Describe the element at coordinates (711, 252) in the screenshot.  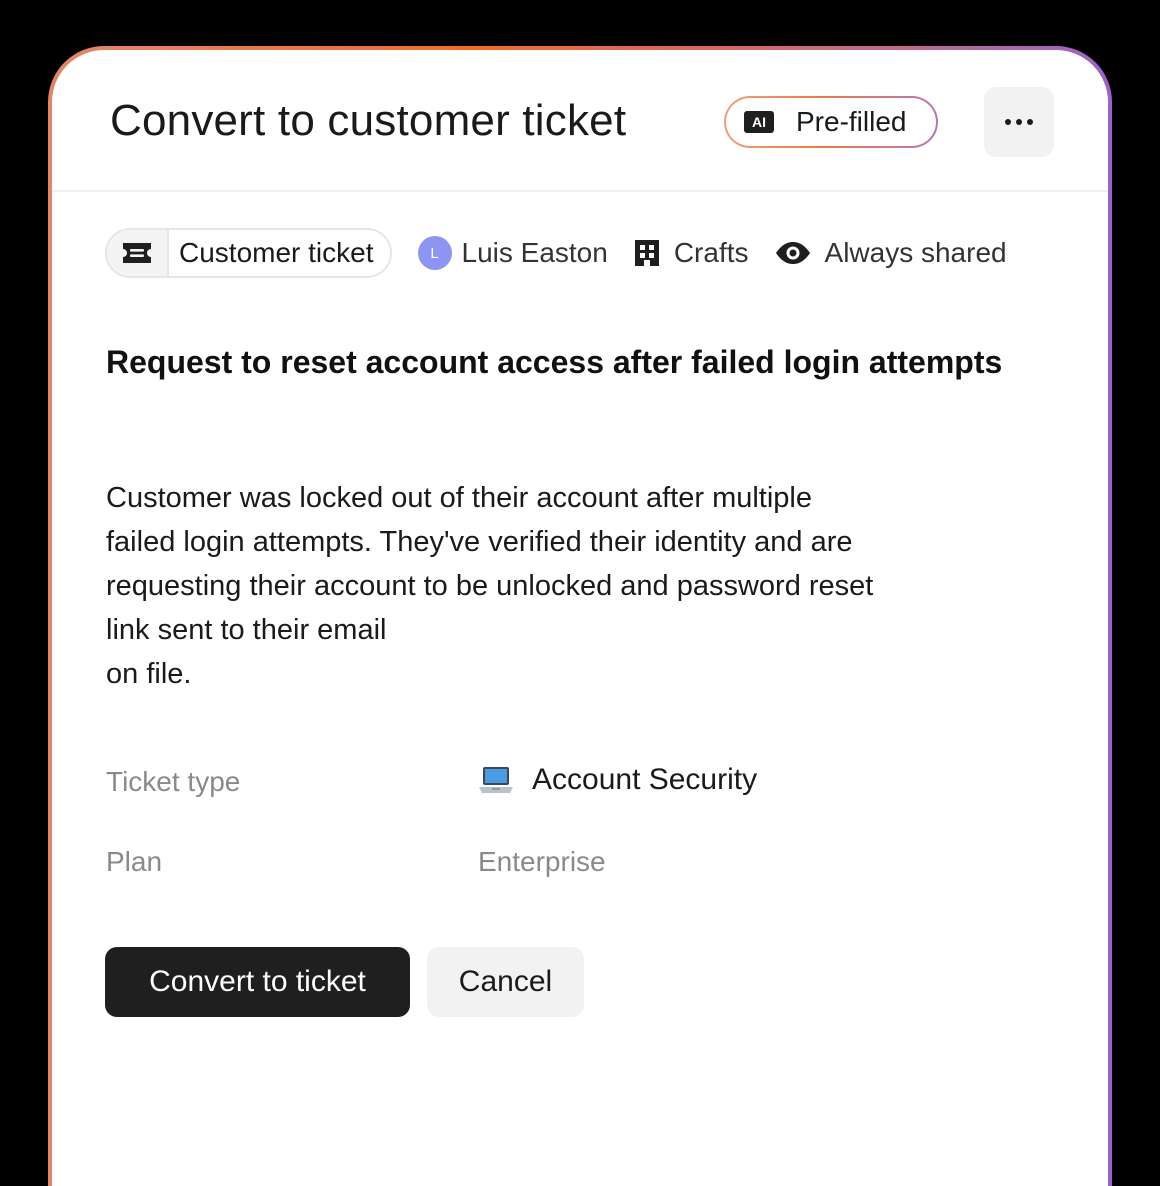
I see `company-name: Crafts` at that location.